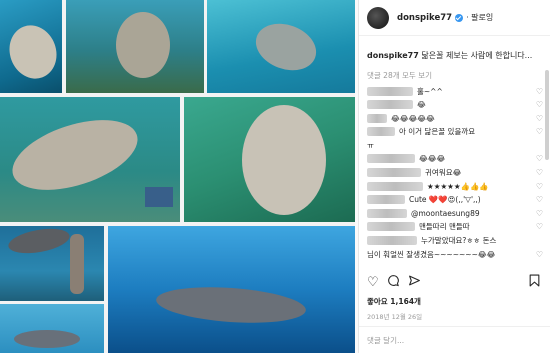 Image resolution: width=550 pixels, height=353 pixels. I want to click on comment-row: 😂😂😂😂😂 ♡, so click(455, 118).